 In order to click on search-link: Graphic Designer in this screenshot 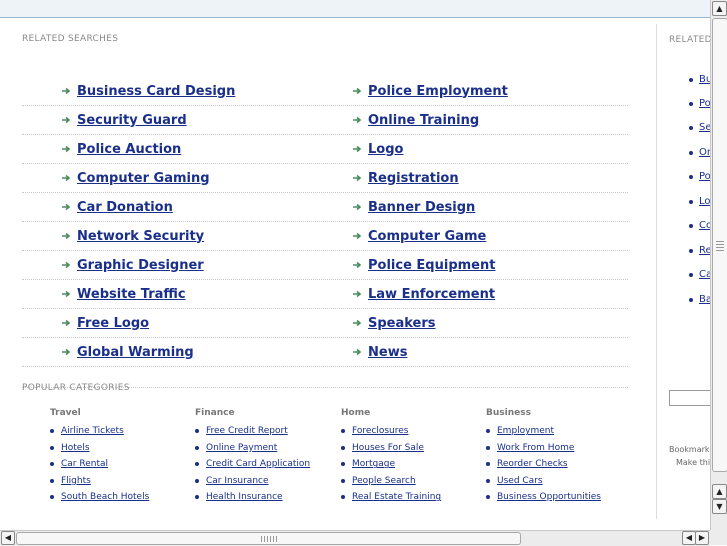, I will do `click(140, 265)`.